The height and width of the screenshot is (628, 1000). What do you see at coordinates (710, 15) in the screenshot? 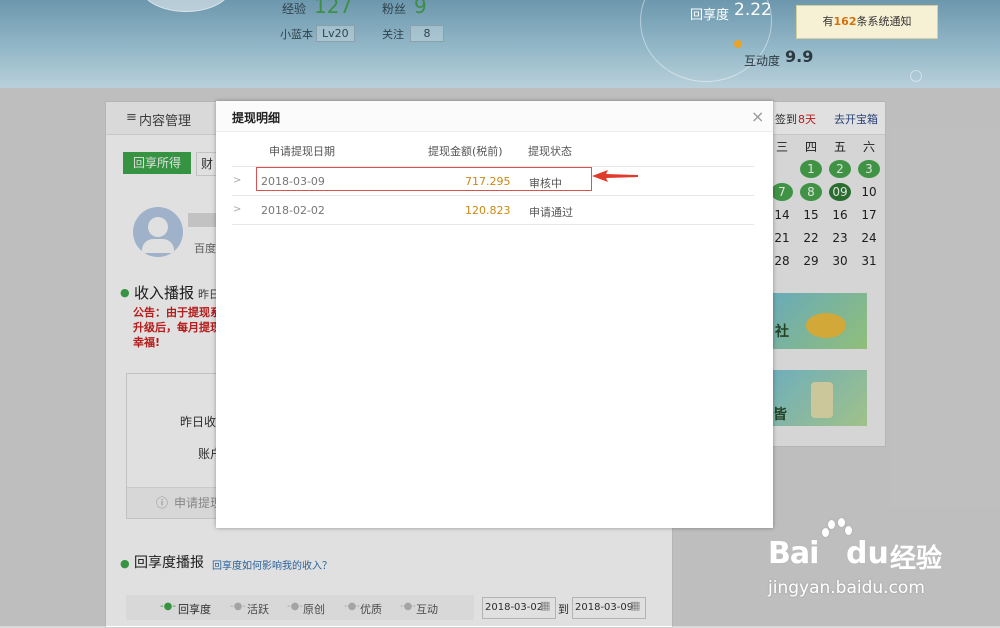
I see `reply-rate-label: 回享度` at bounding box center [710, 15].